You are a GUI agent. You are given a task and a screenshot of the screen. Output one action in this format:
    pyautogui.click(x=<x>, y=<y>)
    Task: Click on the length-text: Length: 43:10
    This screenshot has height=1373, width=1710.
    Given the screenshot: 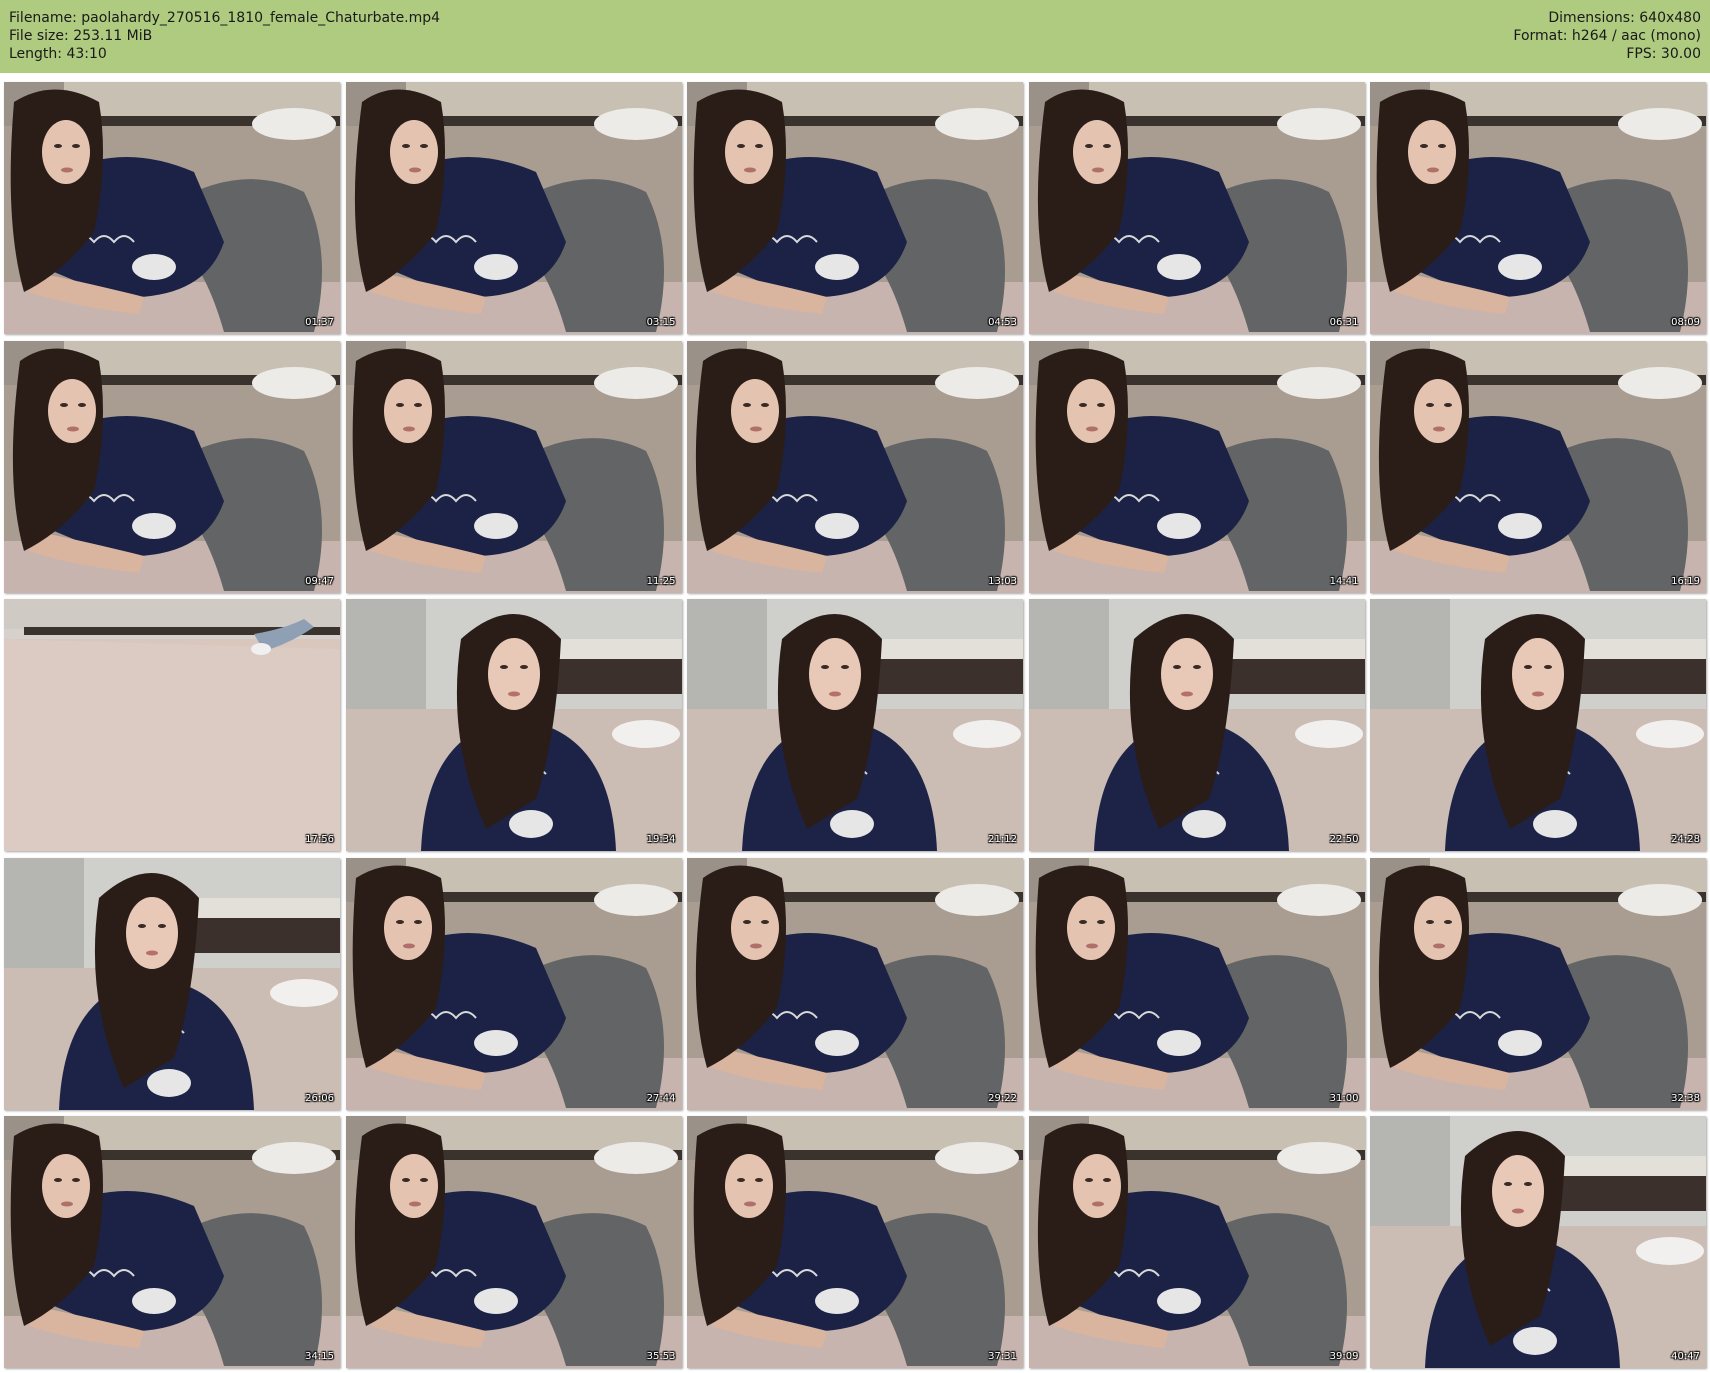 What is the action you would take?
    pyautogui.click(x=58, y=54)
    